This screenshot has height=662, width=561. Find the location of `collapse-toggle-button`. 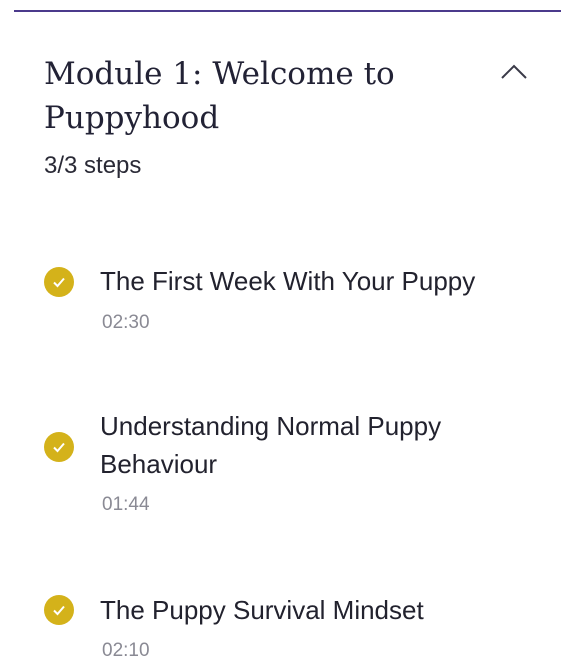

collapse-toggle-button is located at coordinates (514, 72).